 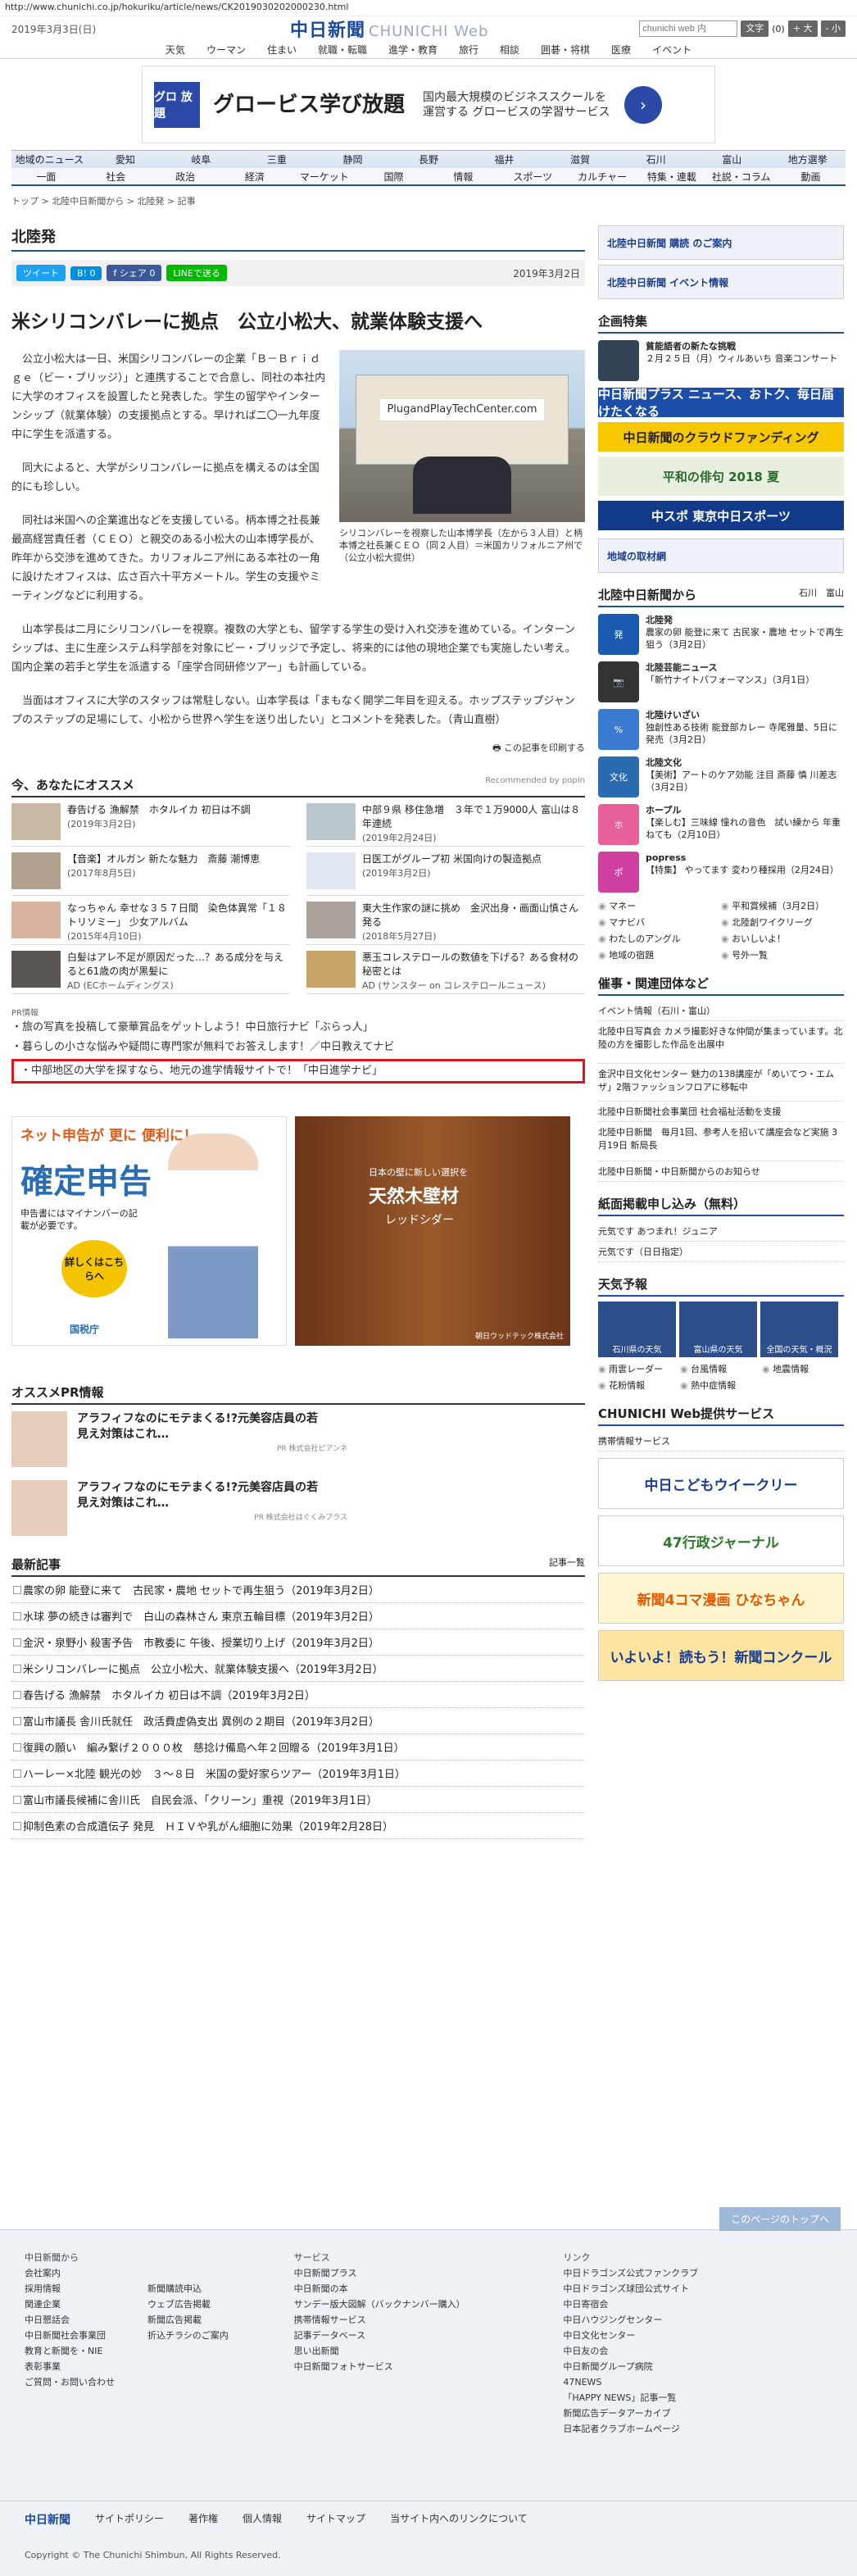 What do you see at coordinates (429, 2335) in the screenshot?
I see `footer-link: 記事データベース` at bounding box center [429, 2335].